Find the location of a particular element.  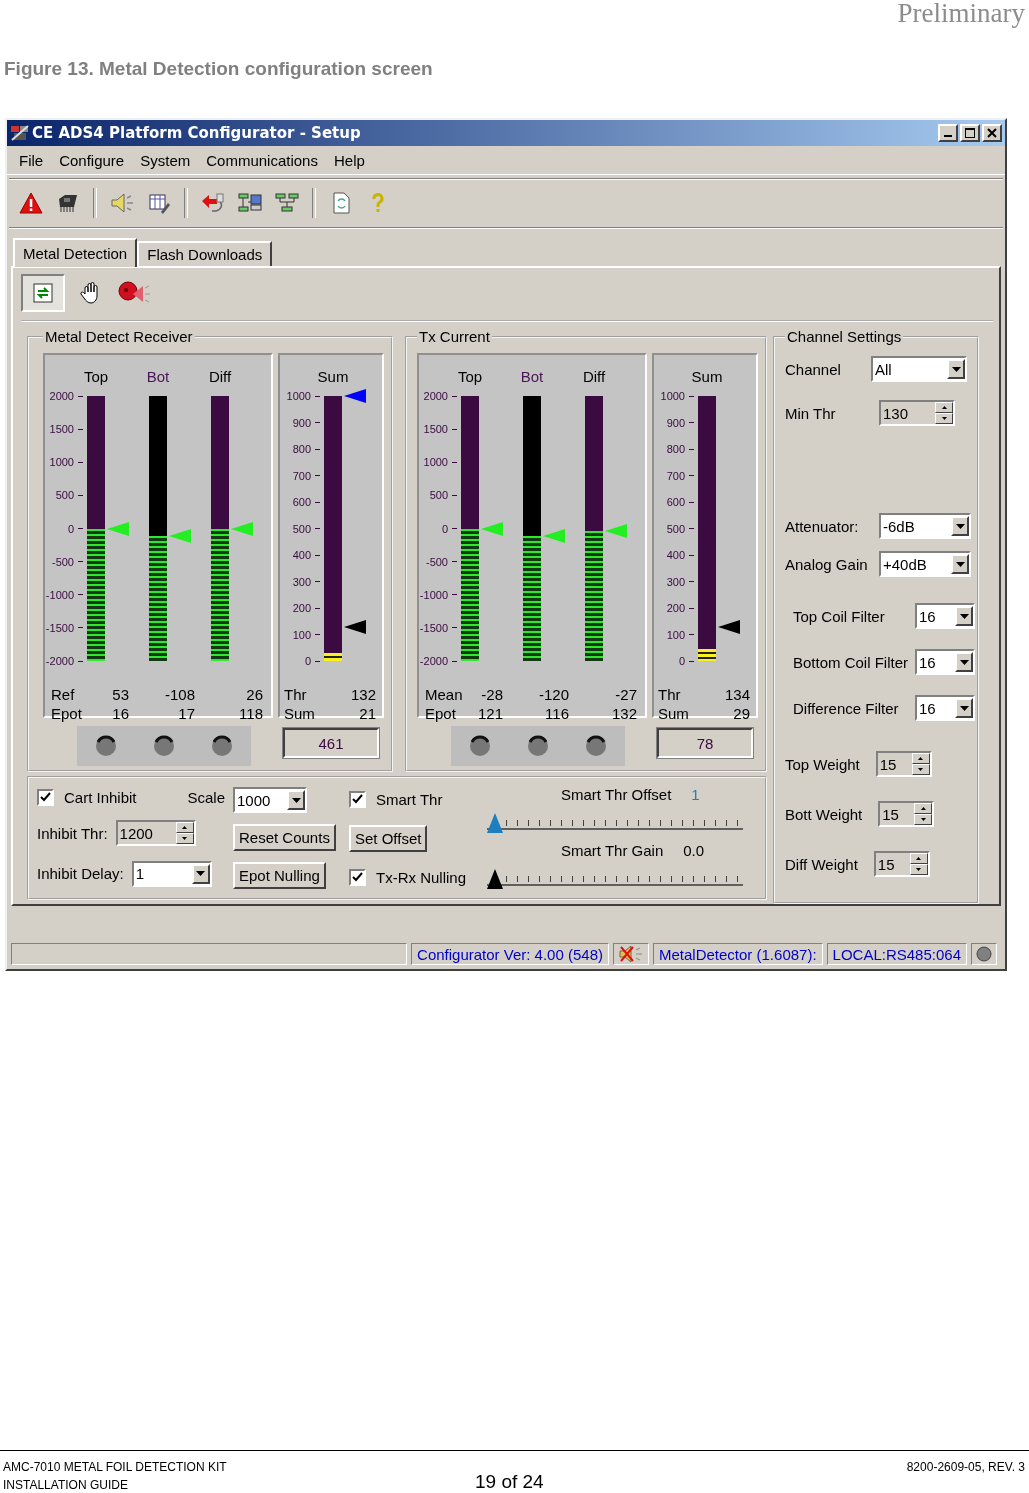

field-label: Difference Filter is located at coordinates (846, 708).